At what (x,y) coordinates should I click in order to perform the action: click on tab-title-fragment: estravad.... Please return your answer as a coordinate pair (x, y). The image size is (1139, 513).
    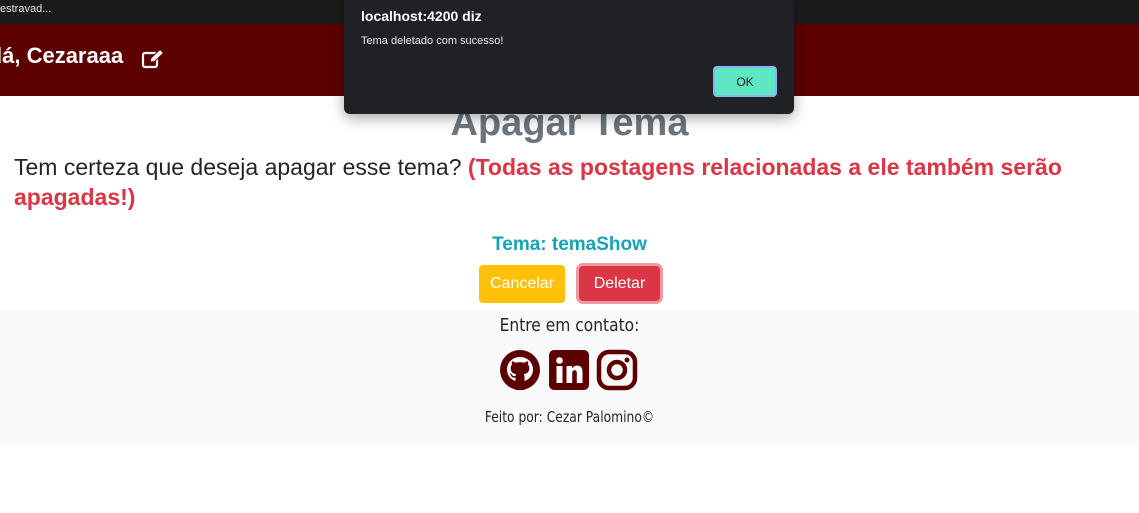
    Looking at the image, I should click on (25, 9).